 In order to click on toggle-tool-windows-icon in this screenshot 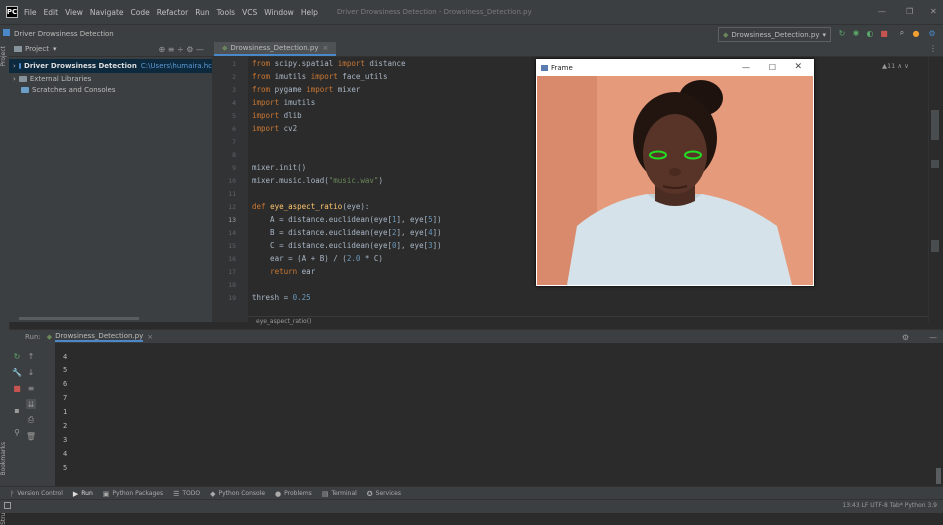, I will do `click(7, 505)`.